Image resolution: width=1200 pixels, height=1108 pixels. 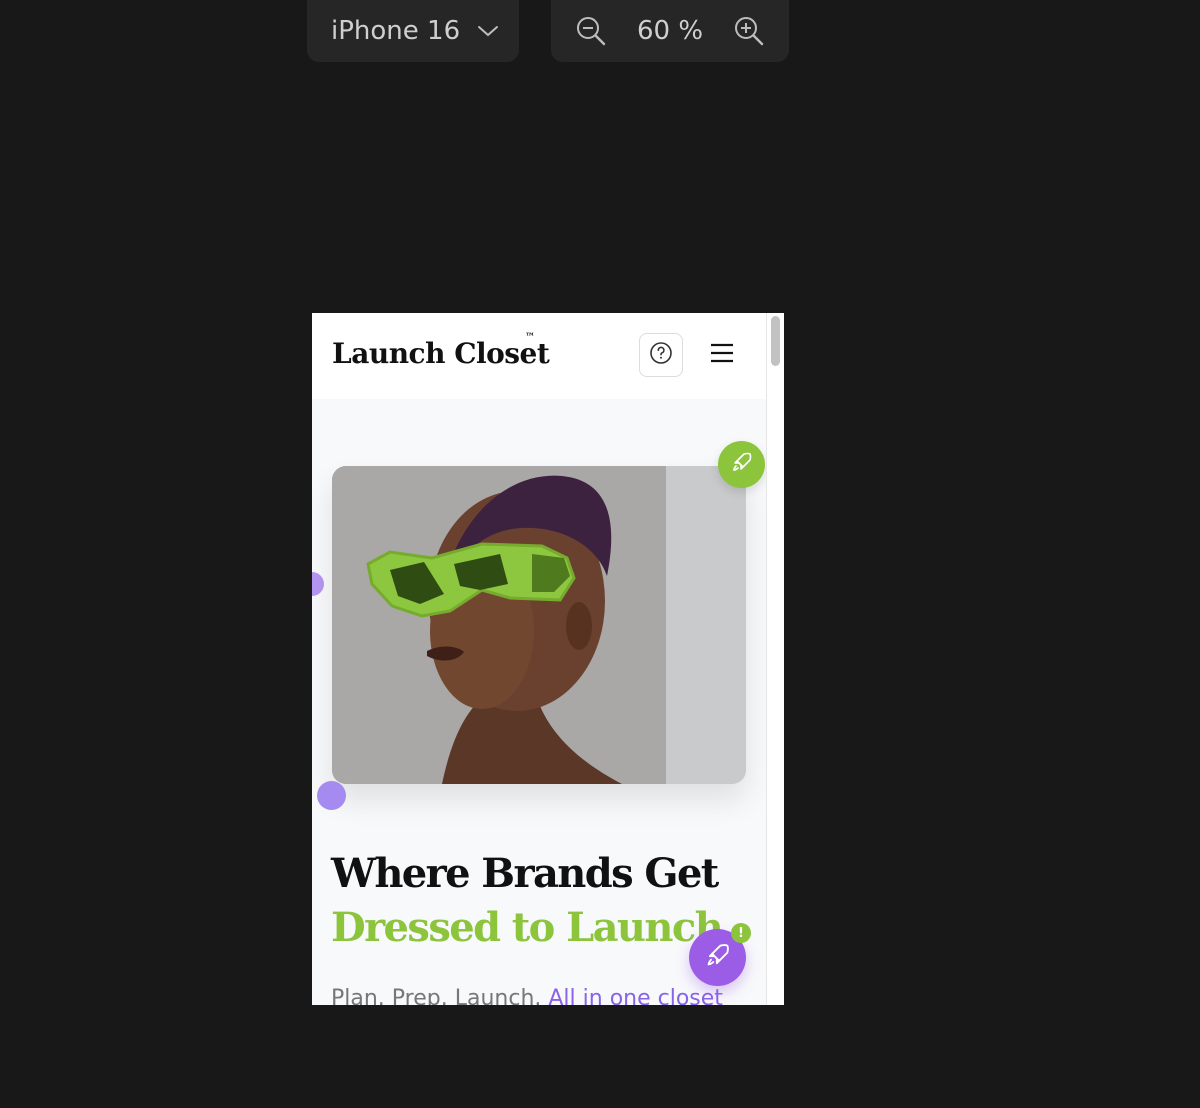 I want to click on scrollbar, so click(x=775, y=659).